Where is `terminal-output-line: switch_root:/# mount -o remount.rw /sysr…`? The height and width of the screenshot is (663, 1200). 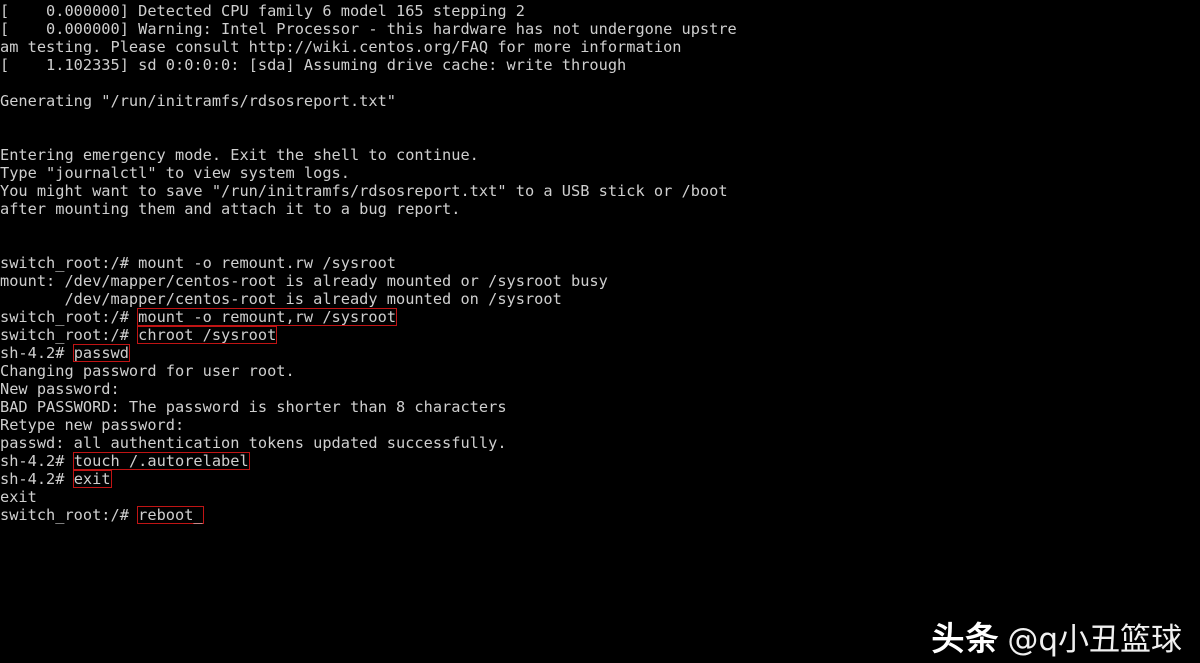
terminal-output-line: switch_root:/# mount -o remount.rw /sysr… is located at coordinates (600, 263).